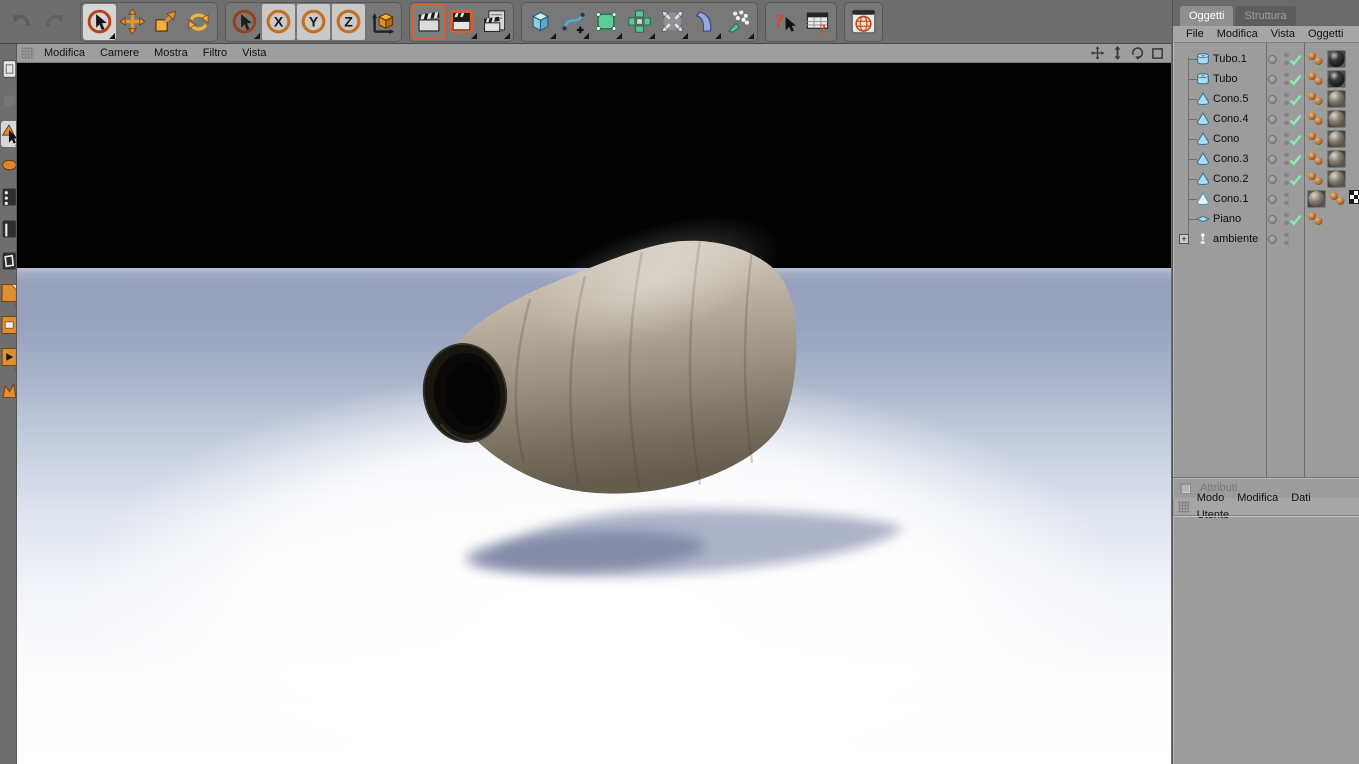 The height and width of the screenshot is (764, 1359). What do you see at coordinates (1195, 34) in the screenshot?
I see `om-menu-file: File` at bounding box center [1195, 34].